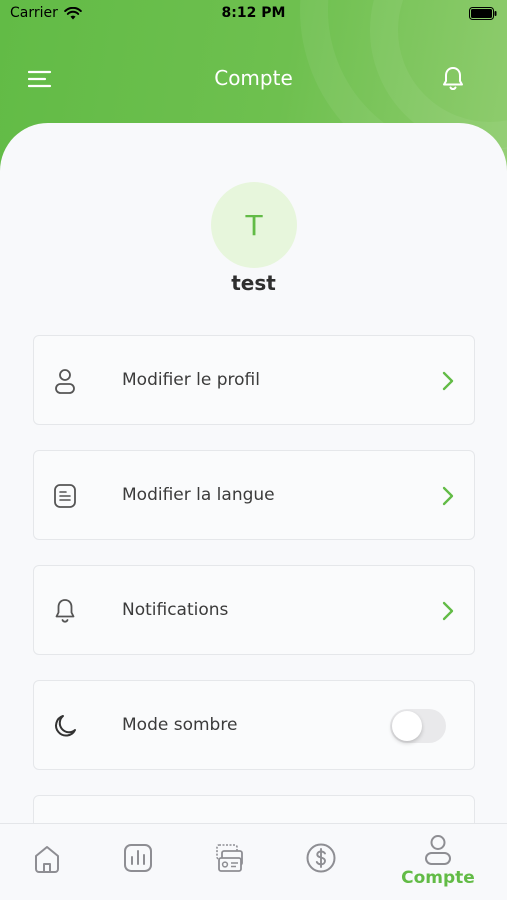 The width and height of the screenshot is (507, 900). I want to click on status-bar: Carrier 8:12 PM, so click(253, 15).